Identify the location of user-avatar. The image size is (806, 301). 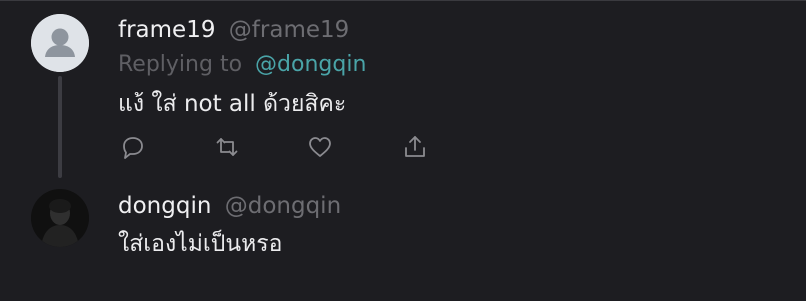
(60, 218).